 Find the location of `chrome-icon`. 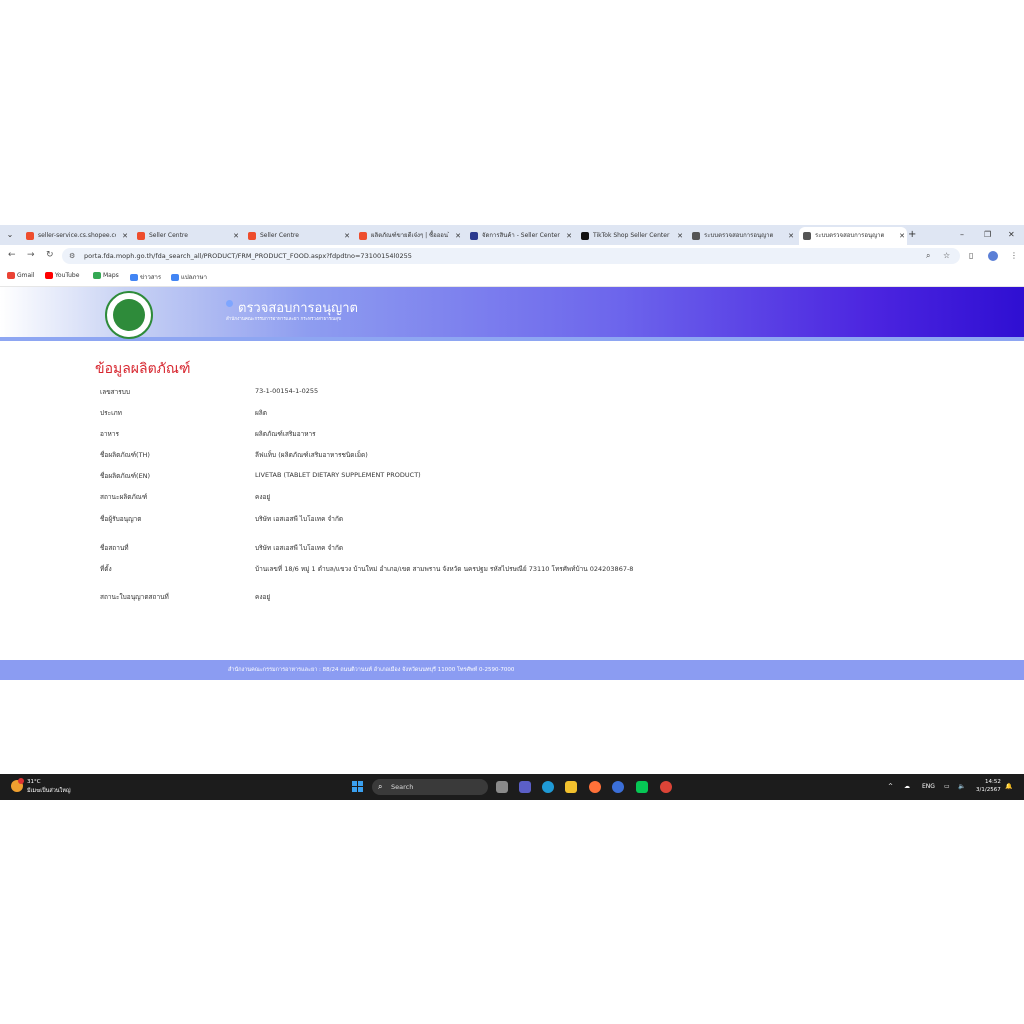

chrome-icon is located at coordinates (666, 787).